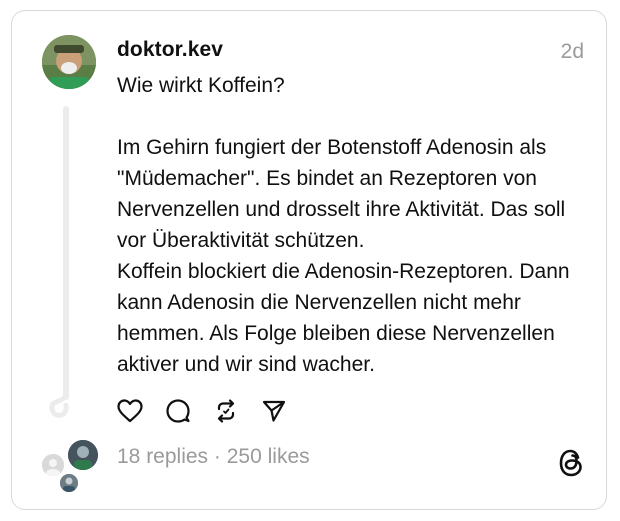  I want to click on reply-button, so click(178, 411).